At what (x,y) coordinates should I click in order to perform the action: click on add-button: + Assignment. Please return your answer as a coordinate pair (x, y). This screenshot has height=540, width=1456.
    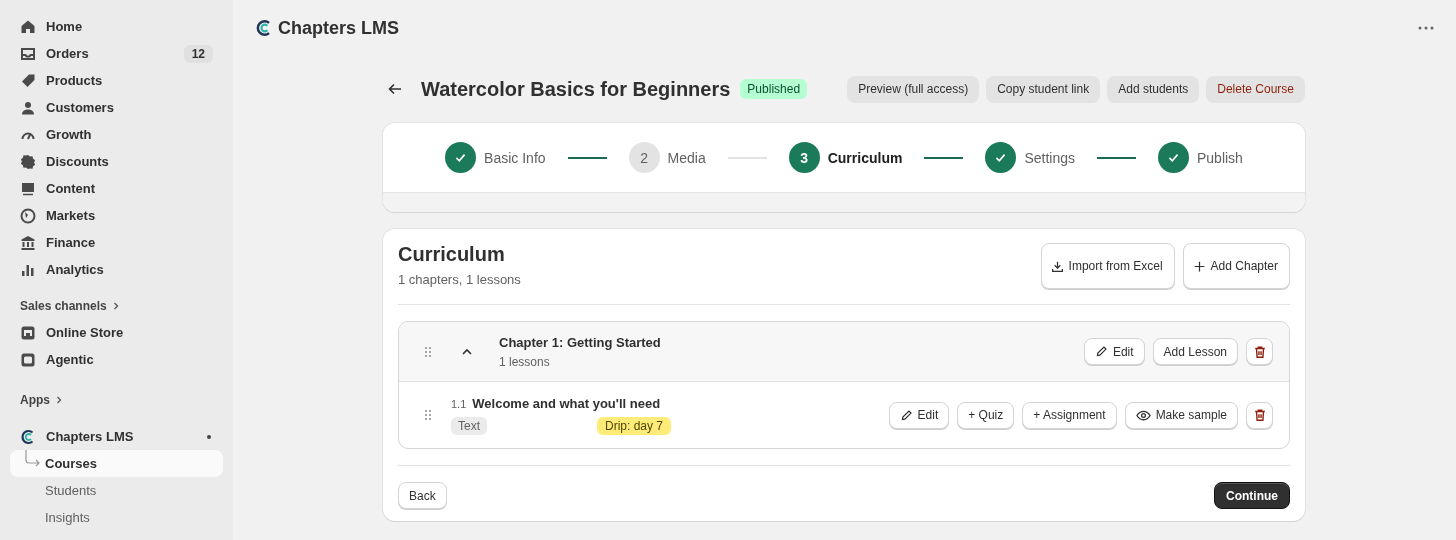
    Looking at the image, I should click on (1069, 415).